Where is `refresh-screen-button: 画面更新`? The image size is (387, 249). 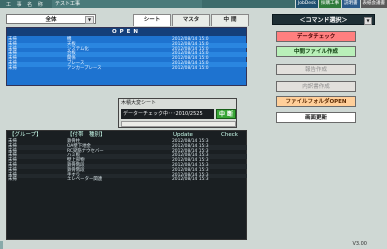
refresh-screen-button: 画面更新 is located at coordinates (316, 117).